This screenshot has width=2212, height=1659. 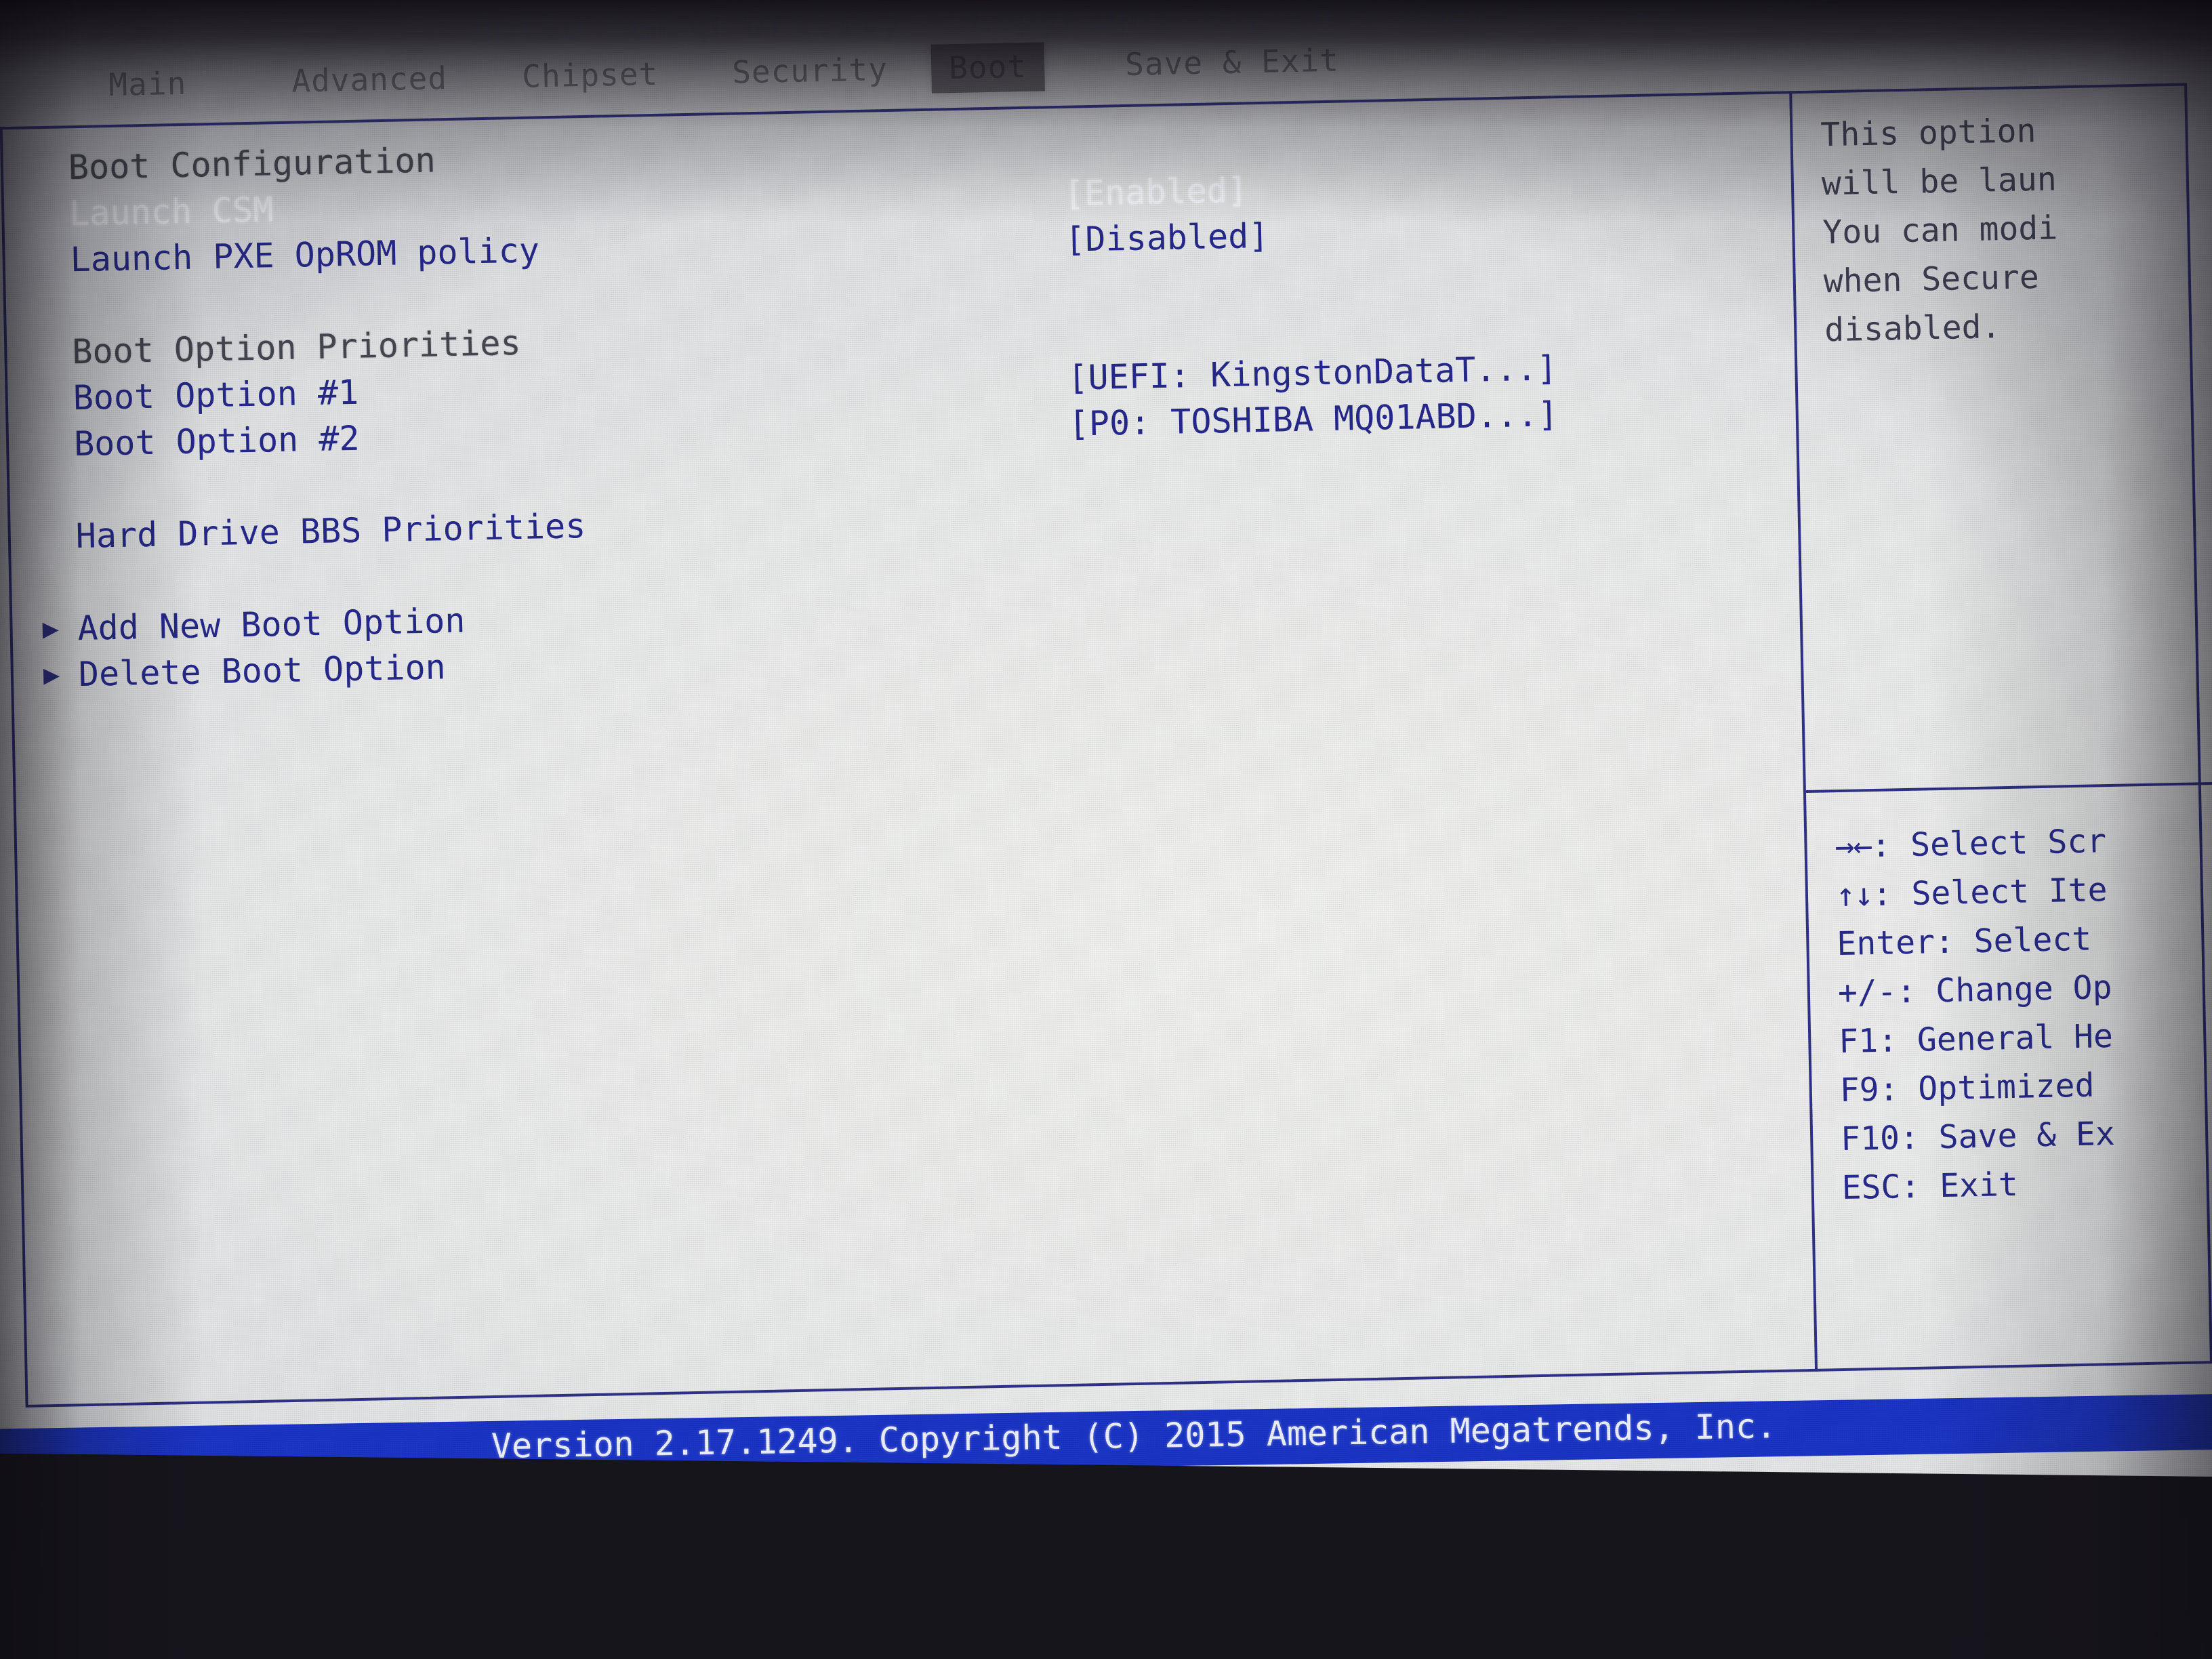 I want to click on key-hint-line: ESC: Exit, so click(x=2026, y=1183).